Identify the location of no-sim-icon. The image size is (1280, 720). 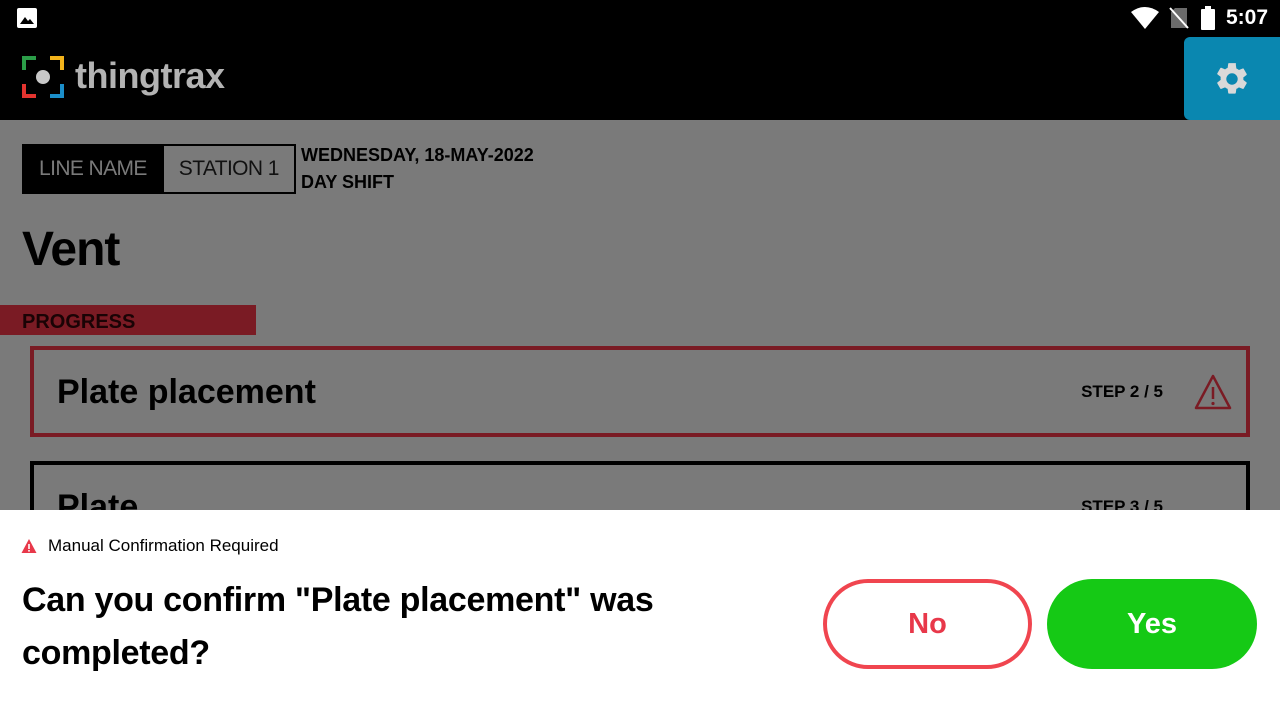
(1179, 18).